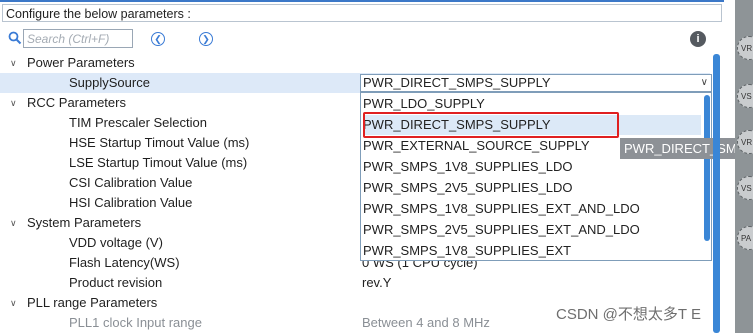 The height and width of the screenshot is (333, 753). I want to click on chip-view-panel: VR VS VR VS PA, so click(744, 166).